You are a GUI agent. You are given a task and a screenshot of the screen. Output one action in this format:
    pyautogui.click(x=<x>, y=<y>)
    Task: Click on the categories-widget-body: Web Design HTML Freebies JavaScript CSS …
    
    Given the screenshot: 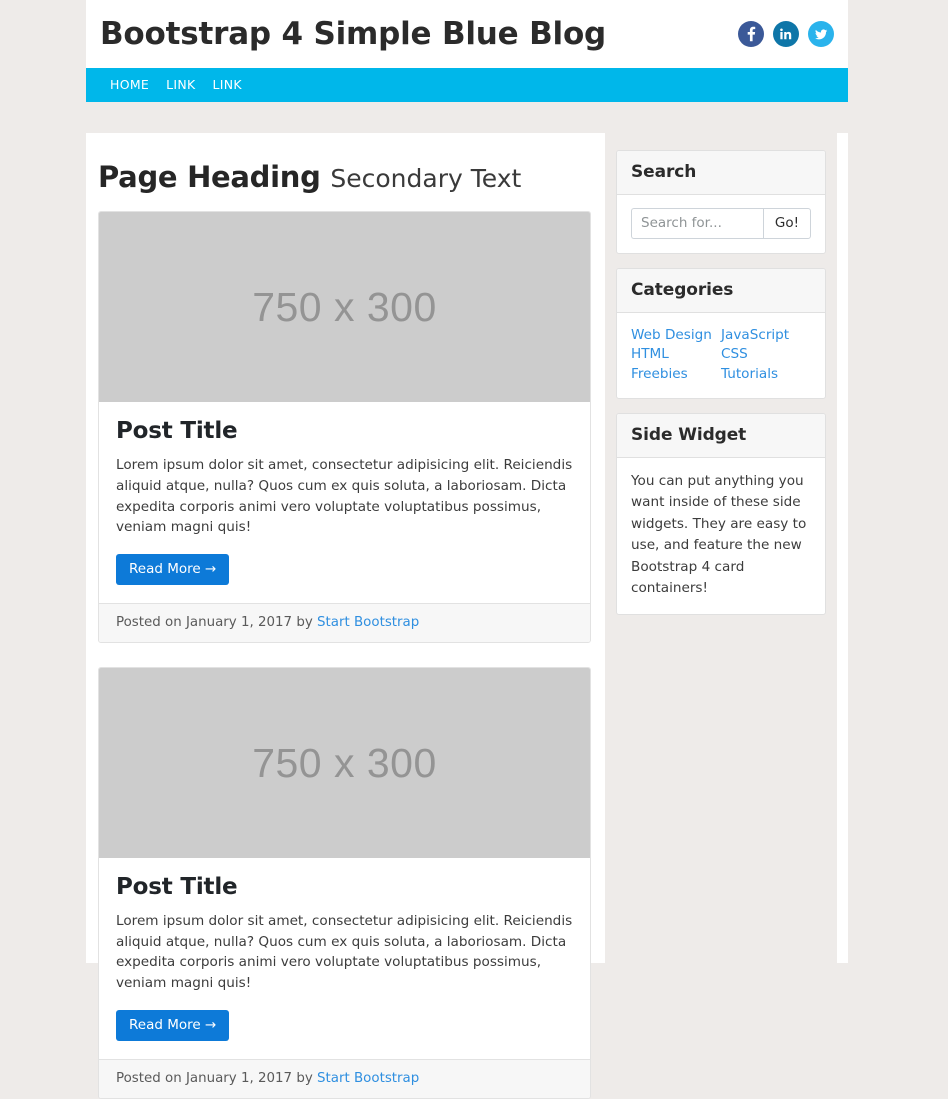 What is the action you would take?
    pyautogui.click(x=721, y=355)
    